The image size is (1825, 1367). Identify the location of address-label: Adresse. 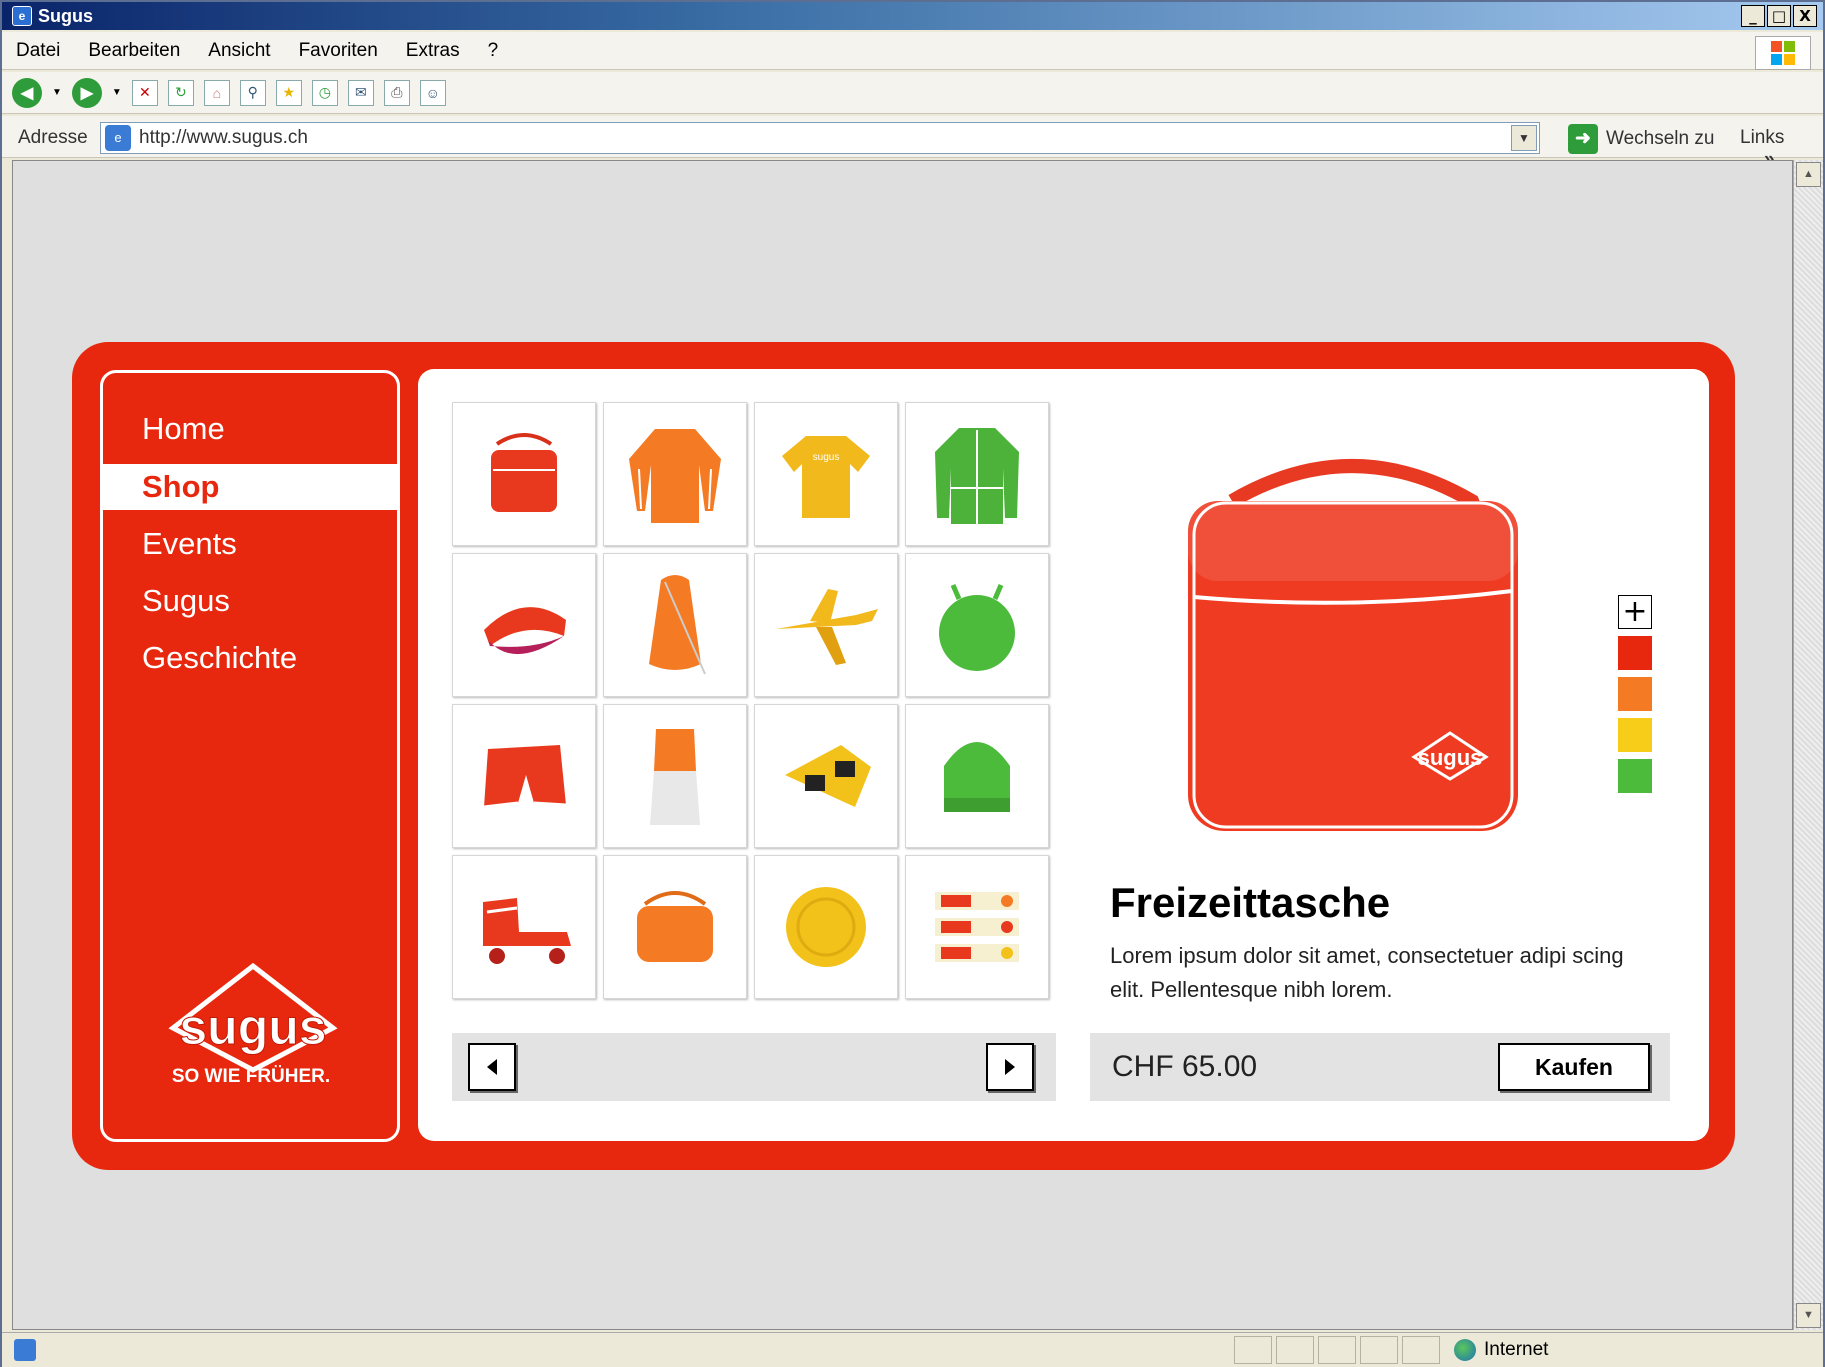
(53, 137).